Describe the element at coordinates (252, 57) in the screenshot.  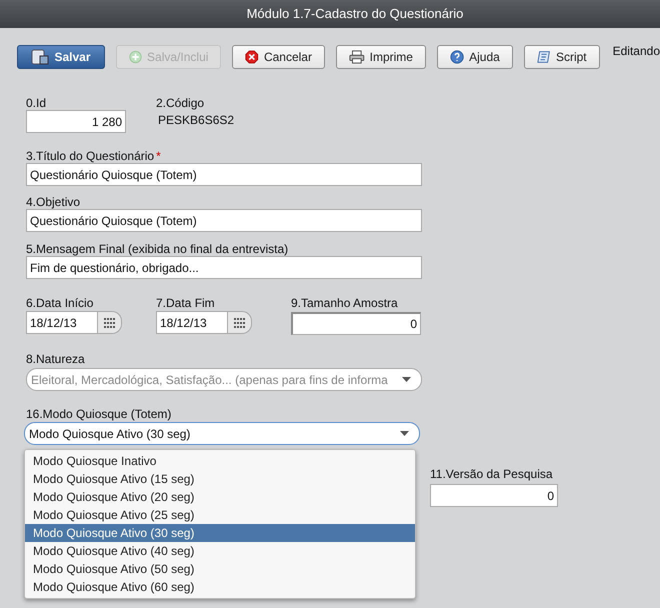
I see `close-icon` at that location.